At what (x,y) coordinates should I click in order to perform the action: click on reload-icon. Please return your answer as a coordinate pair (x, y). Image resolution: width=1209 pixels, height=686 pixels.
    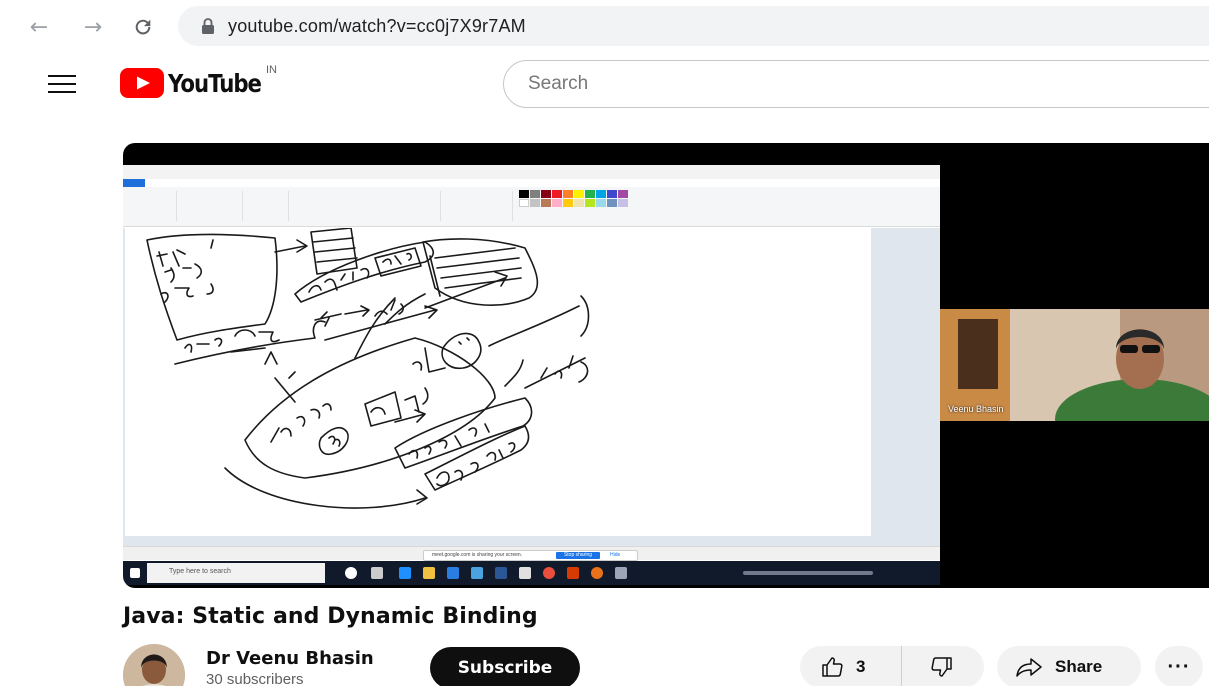
    Looking at the image, I should click on (143, 27).